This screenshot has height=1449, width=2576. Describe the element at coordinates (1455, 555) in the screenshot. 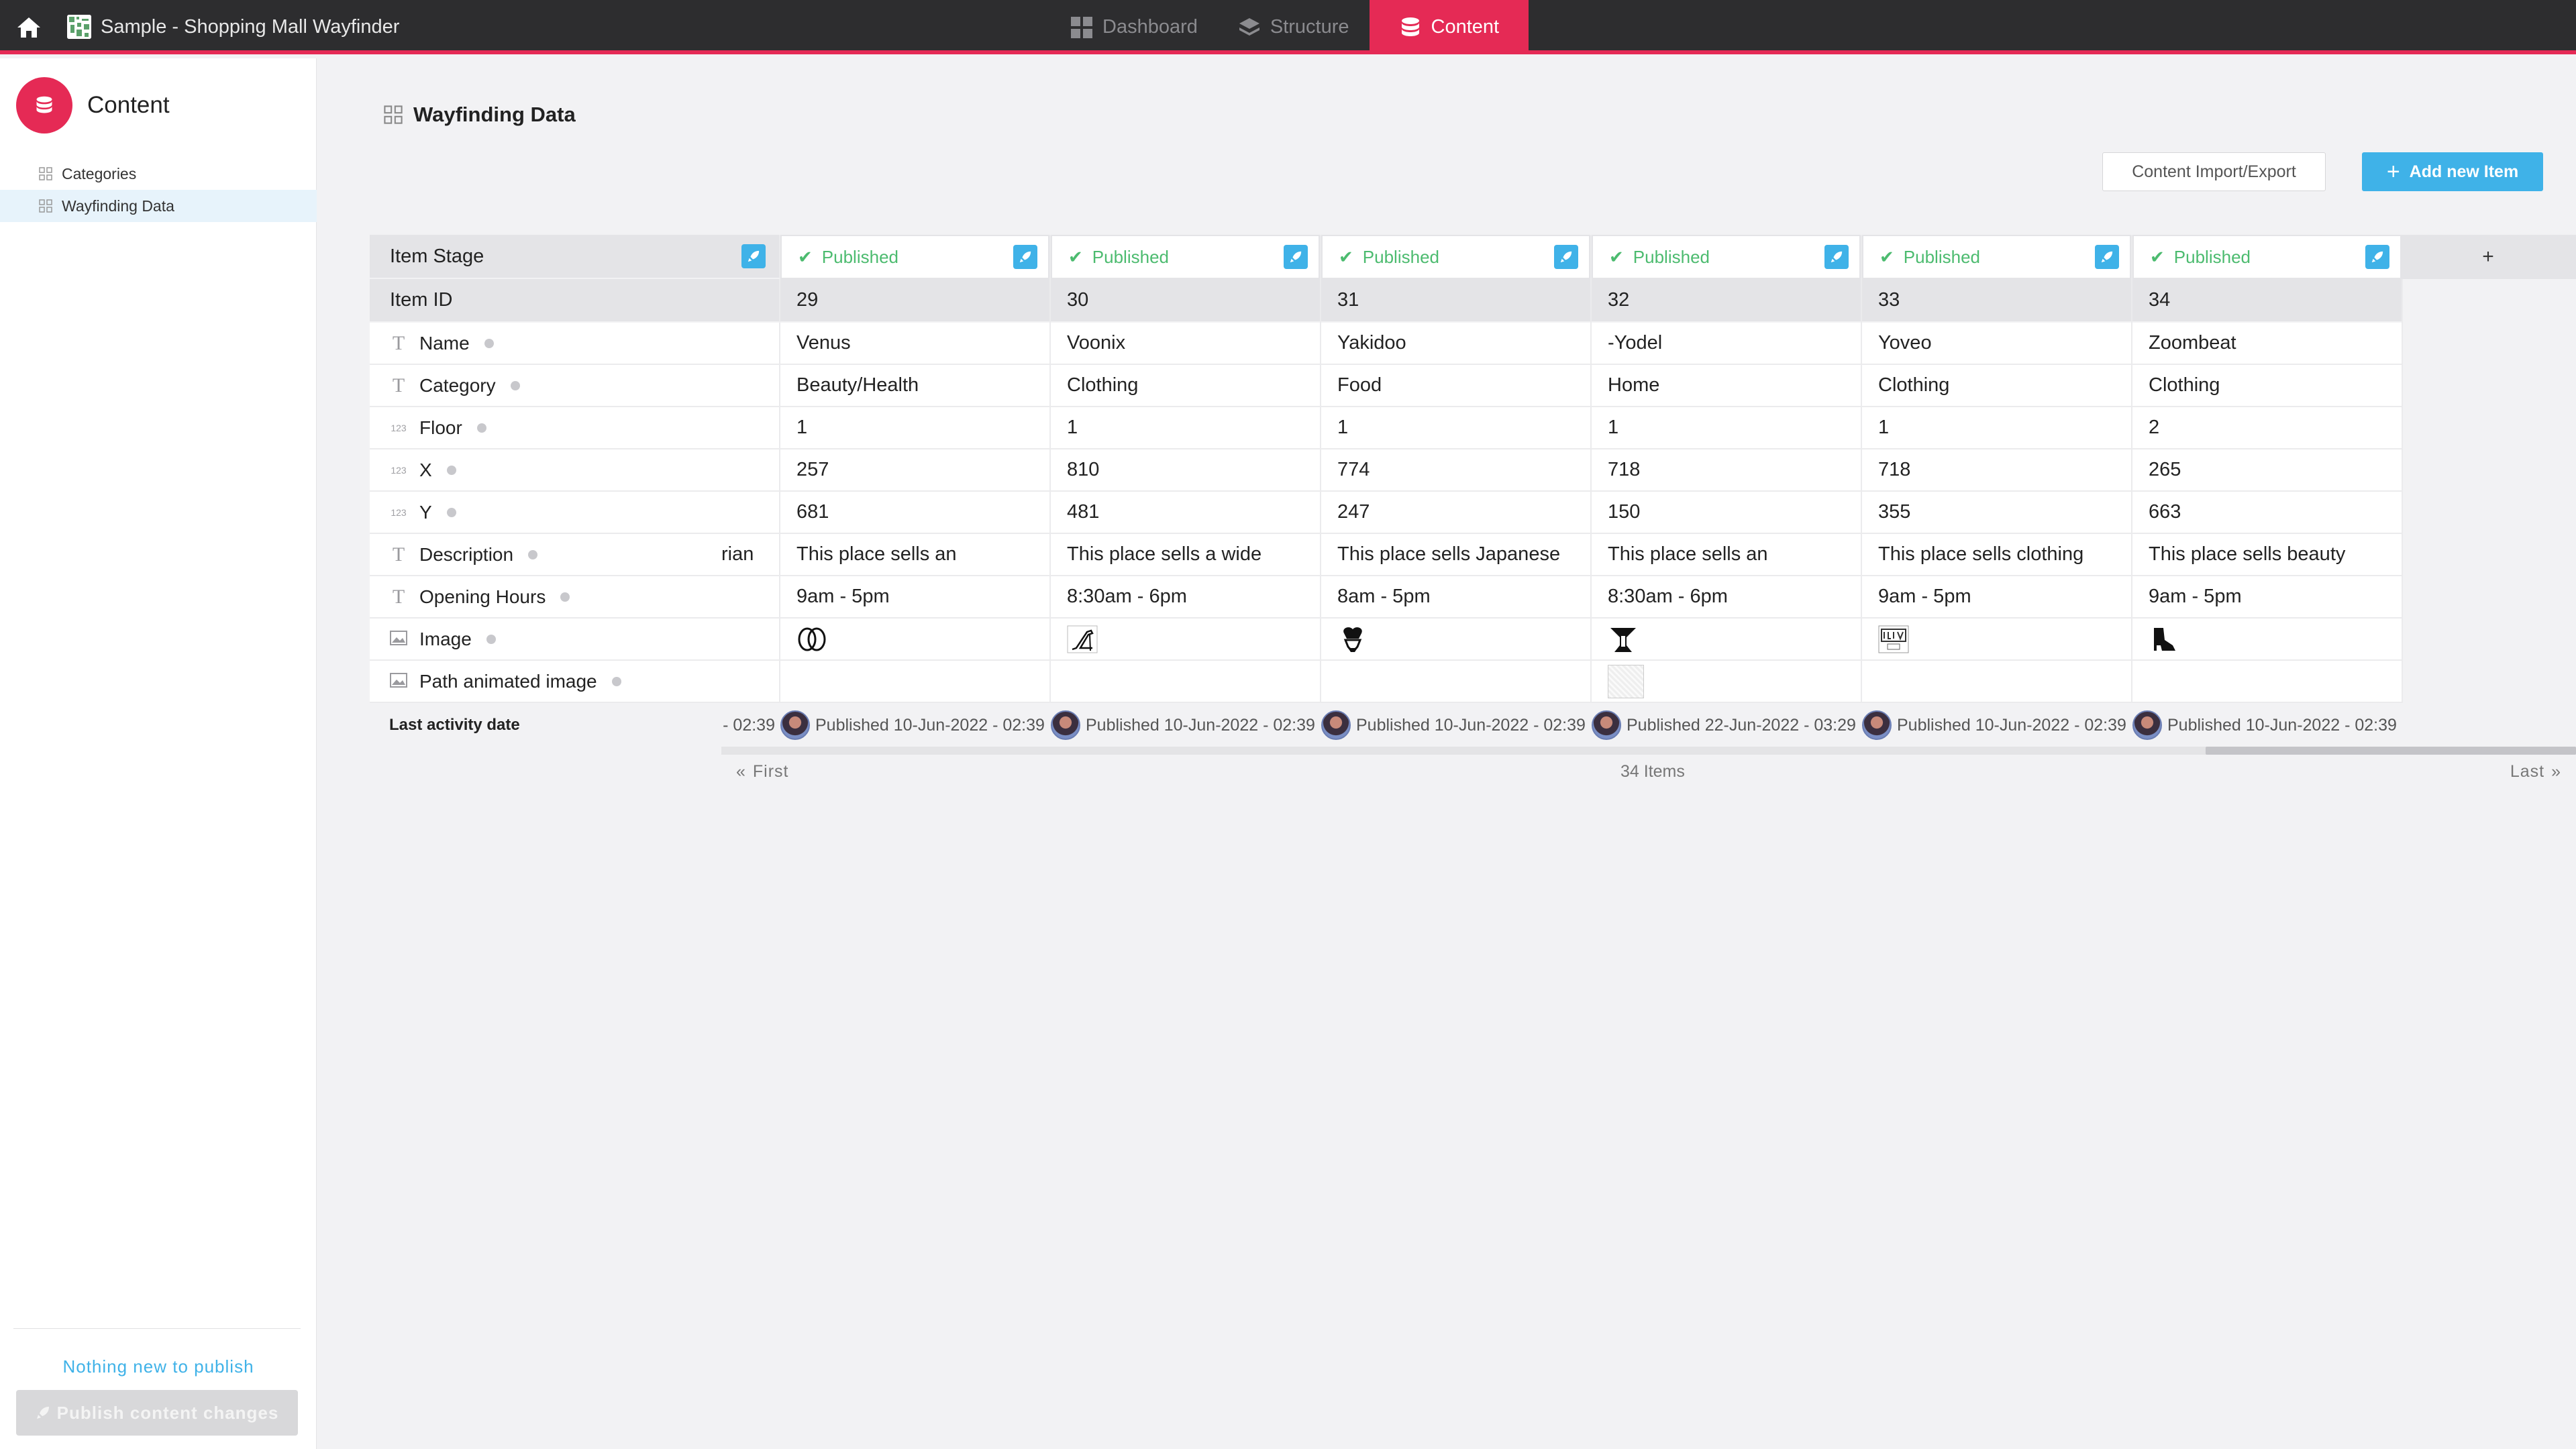

I see `table-cell: This place sells Japanese` at that location.